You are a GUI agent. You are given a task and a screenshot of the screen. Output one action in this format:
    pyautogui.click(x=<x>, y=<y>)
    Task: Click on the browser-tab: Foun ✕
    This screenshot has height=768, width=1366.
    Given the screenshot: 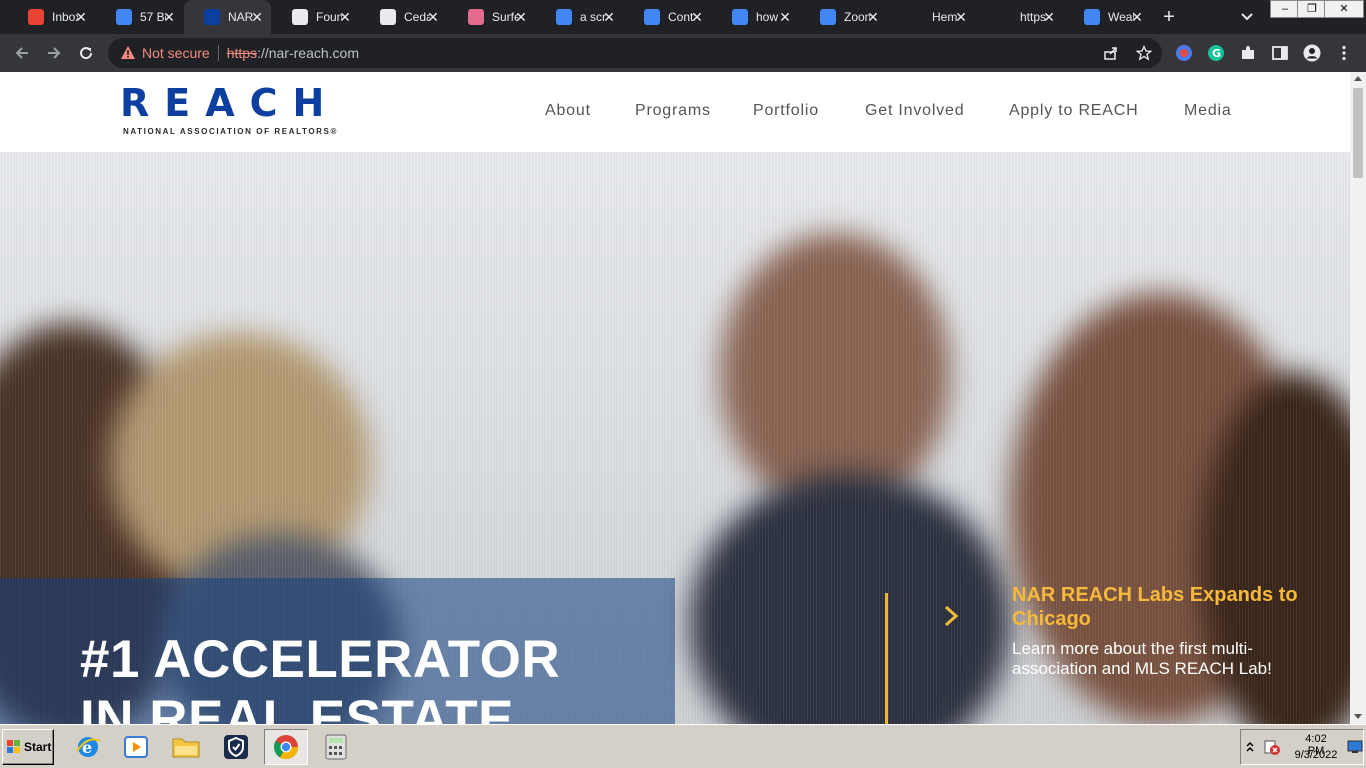 What is the action you would take?
    pyautogui.click(x=315, y=17)
    